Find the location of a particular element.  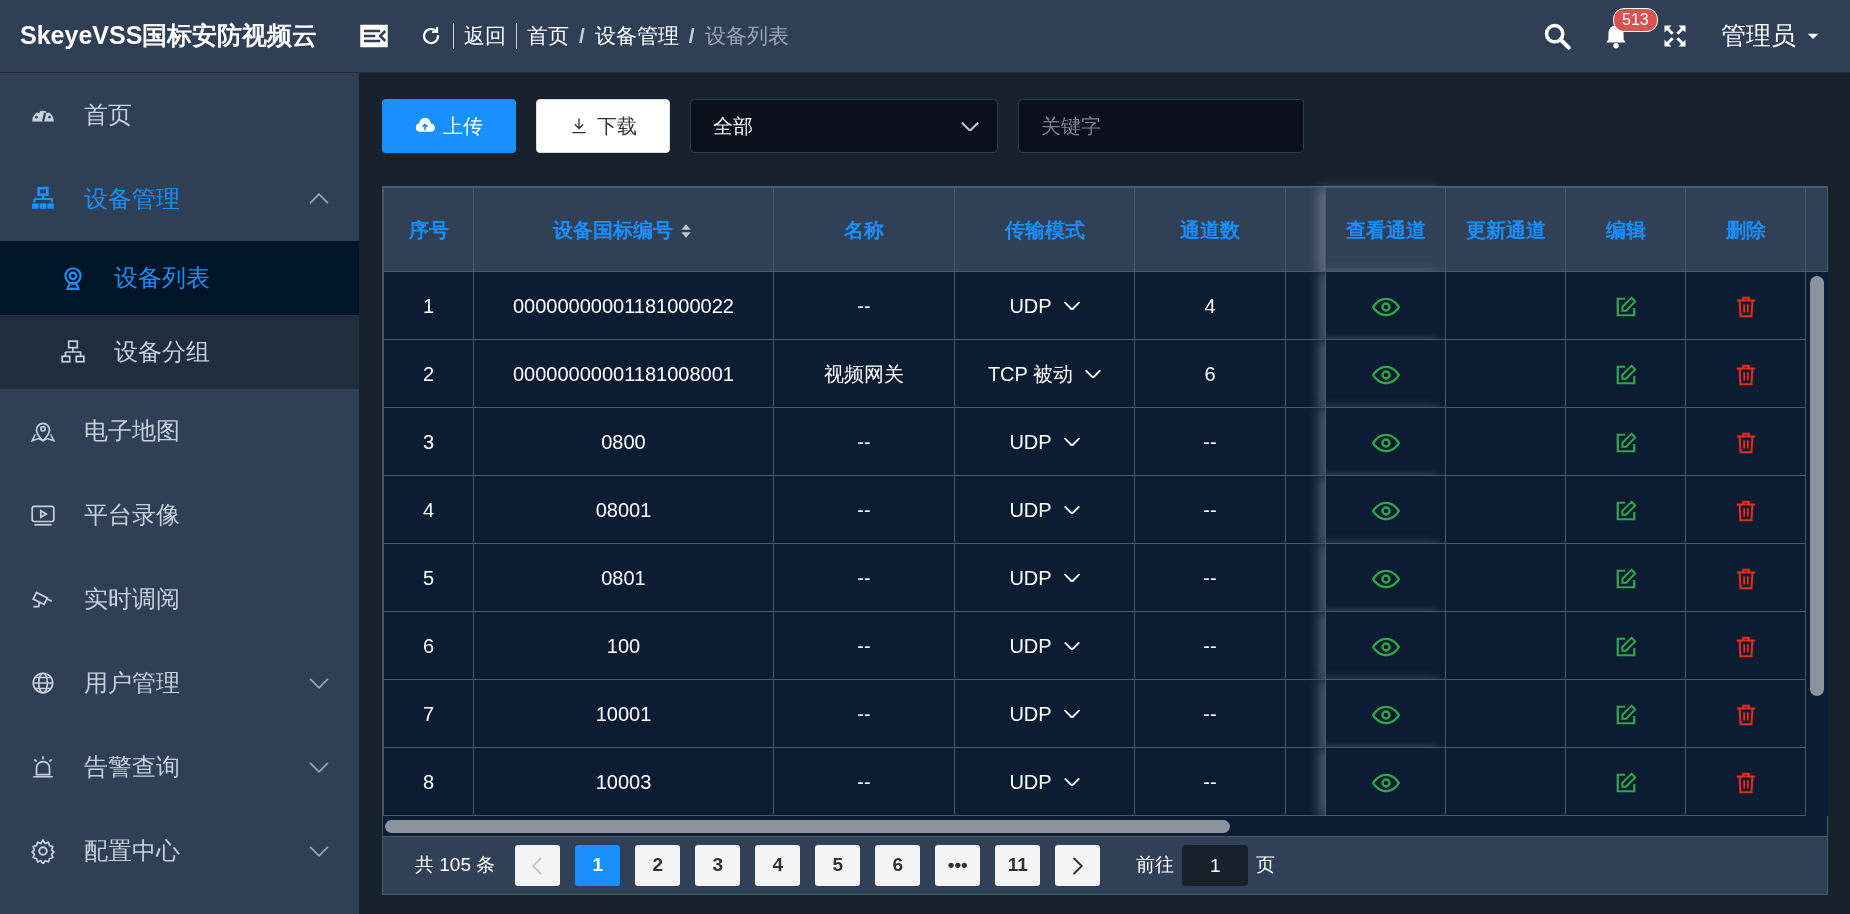

table-cell: 0801 is located at coordinates (623, 577).